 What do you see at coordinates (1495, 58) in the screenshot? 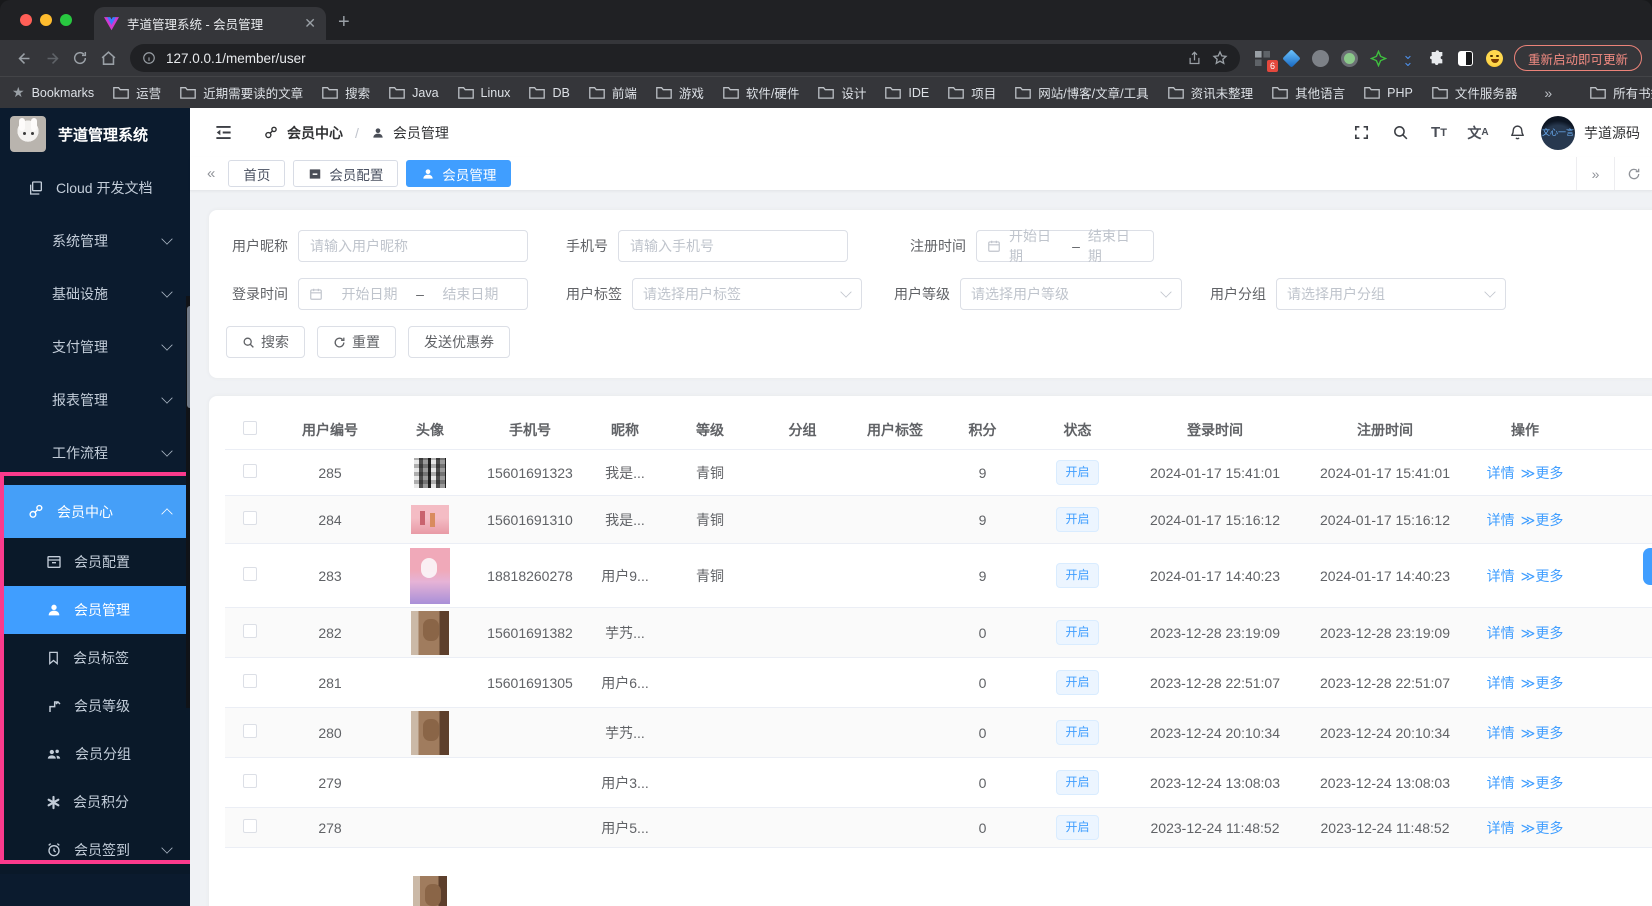
I see `ext-emoji-icon` at bounding box center [1495, 58].